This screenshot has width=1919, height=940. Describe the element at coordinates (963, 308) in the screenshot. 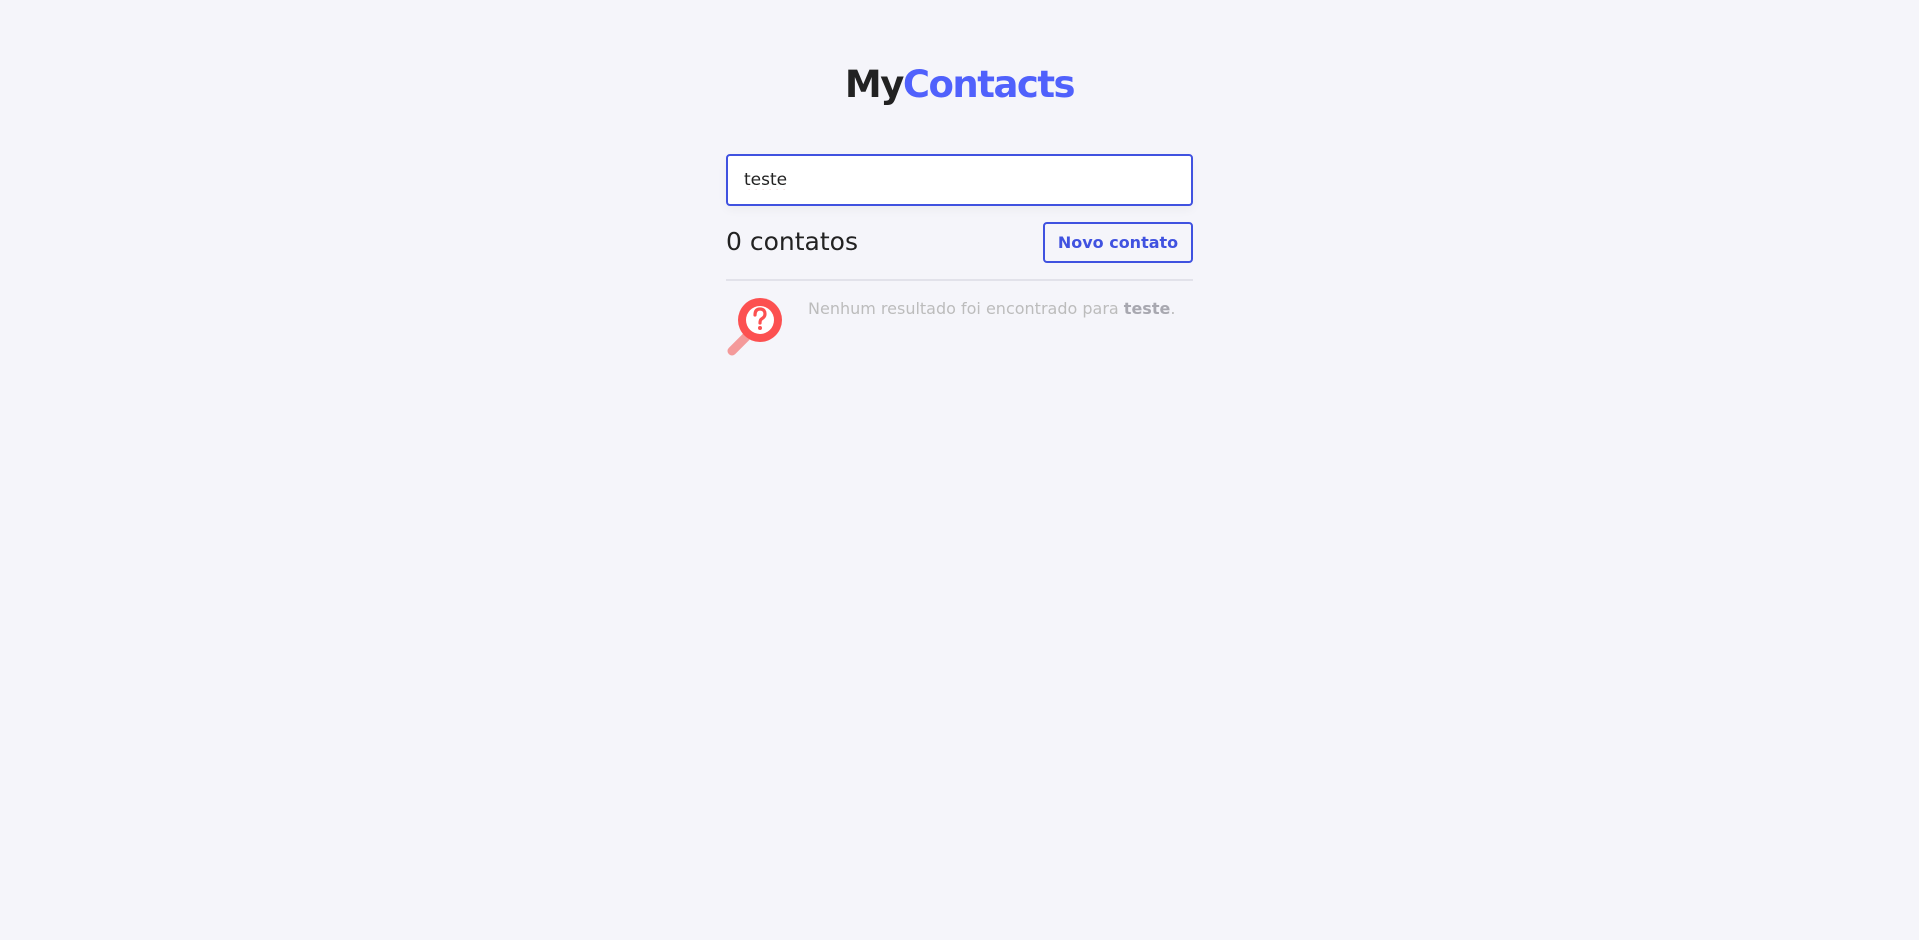

I see `empty-message-prefix: Nenhum resultado foi encontrado para` at that location.